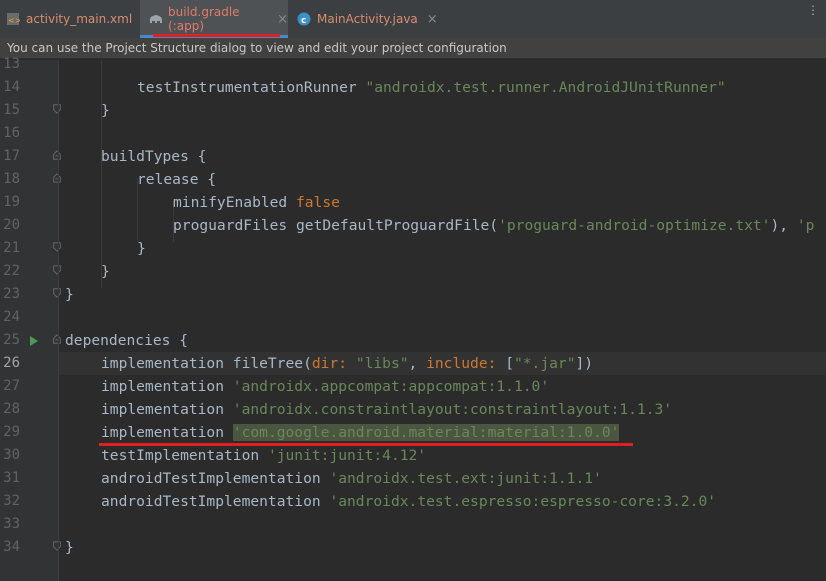 Image resolution: width=826 pixels, height=581 pixels. Describe the element at coordinates (216, 35) in the screenshot. I see `red-underline-annotation` at that location.